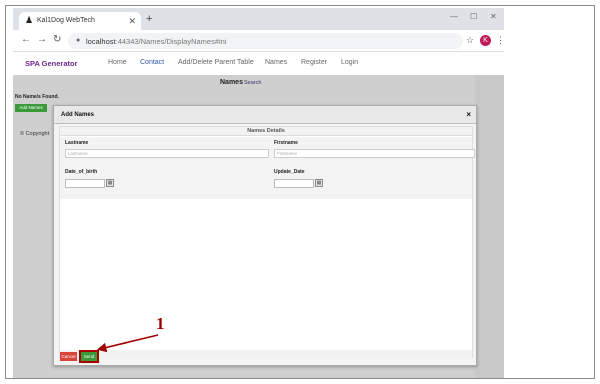 The width and height of the screenshot is (600, 384). Describe the element at coordinates (454, 16) in the screenshot. I see `minimize-button: —` at that location.